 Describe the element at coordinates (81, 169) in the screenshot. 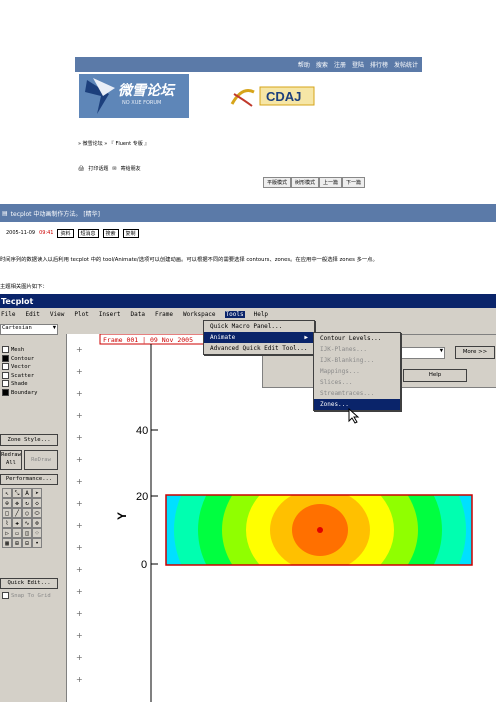

I see `printer-icon: 🖨` at that location.